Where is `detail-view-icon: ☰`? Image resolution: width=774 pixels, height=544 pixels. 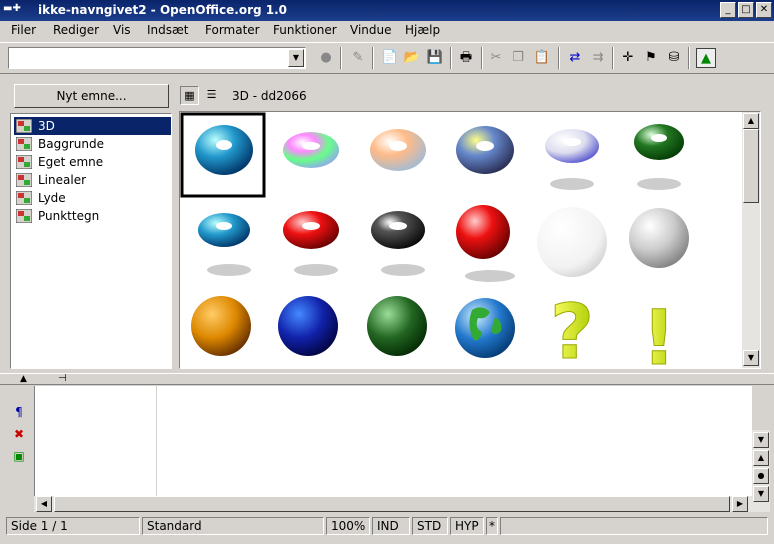
detail-view-icon: ☰ is located at coordinates (211, 95).